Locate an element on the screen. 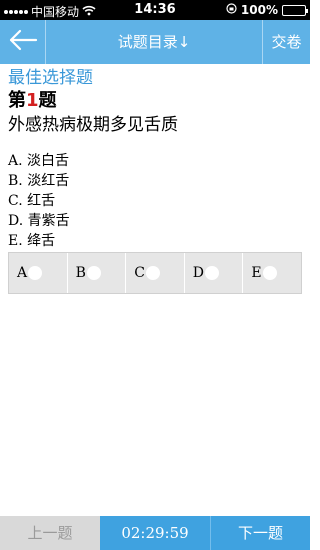  bottom-bar: 上一题 02:29:59 下一题 is located at coordinates (155, 533).